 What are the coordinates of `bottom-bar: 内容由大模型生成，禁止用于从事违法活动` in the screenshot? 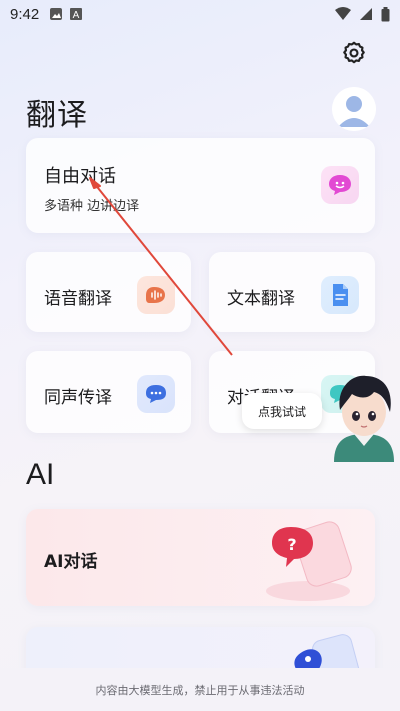 It's located at (200, 689).